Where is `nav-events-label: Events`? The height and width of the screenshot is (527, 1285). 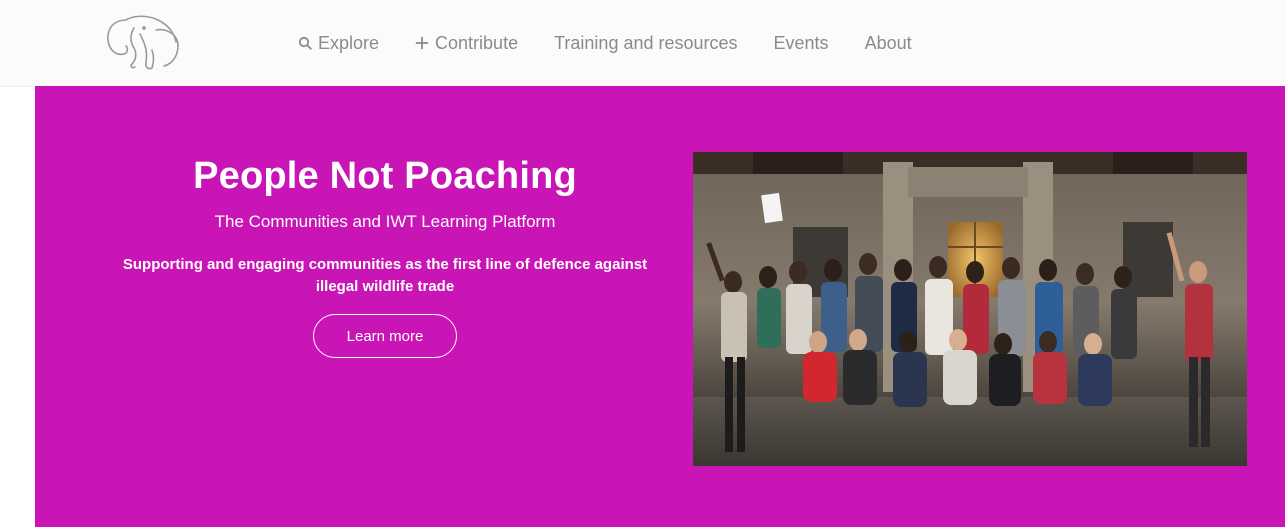 nav-events-label: Events is located at coordinates (801, 42).